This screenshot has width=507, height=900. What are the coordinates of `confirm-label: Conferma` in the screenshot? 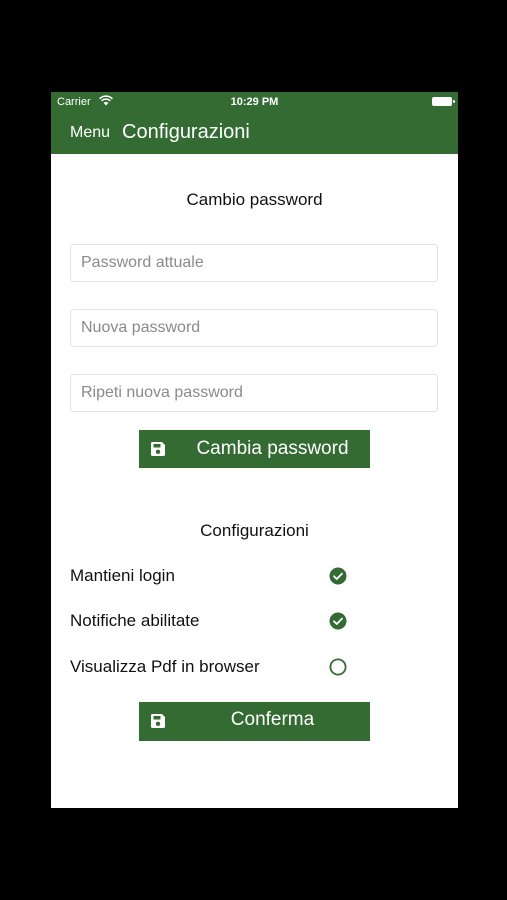 It's located at (272, 719).